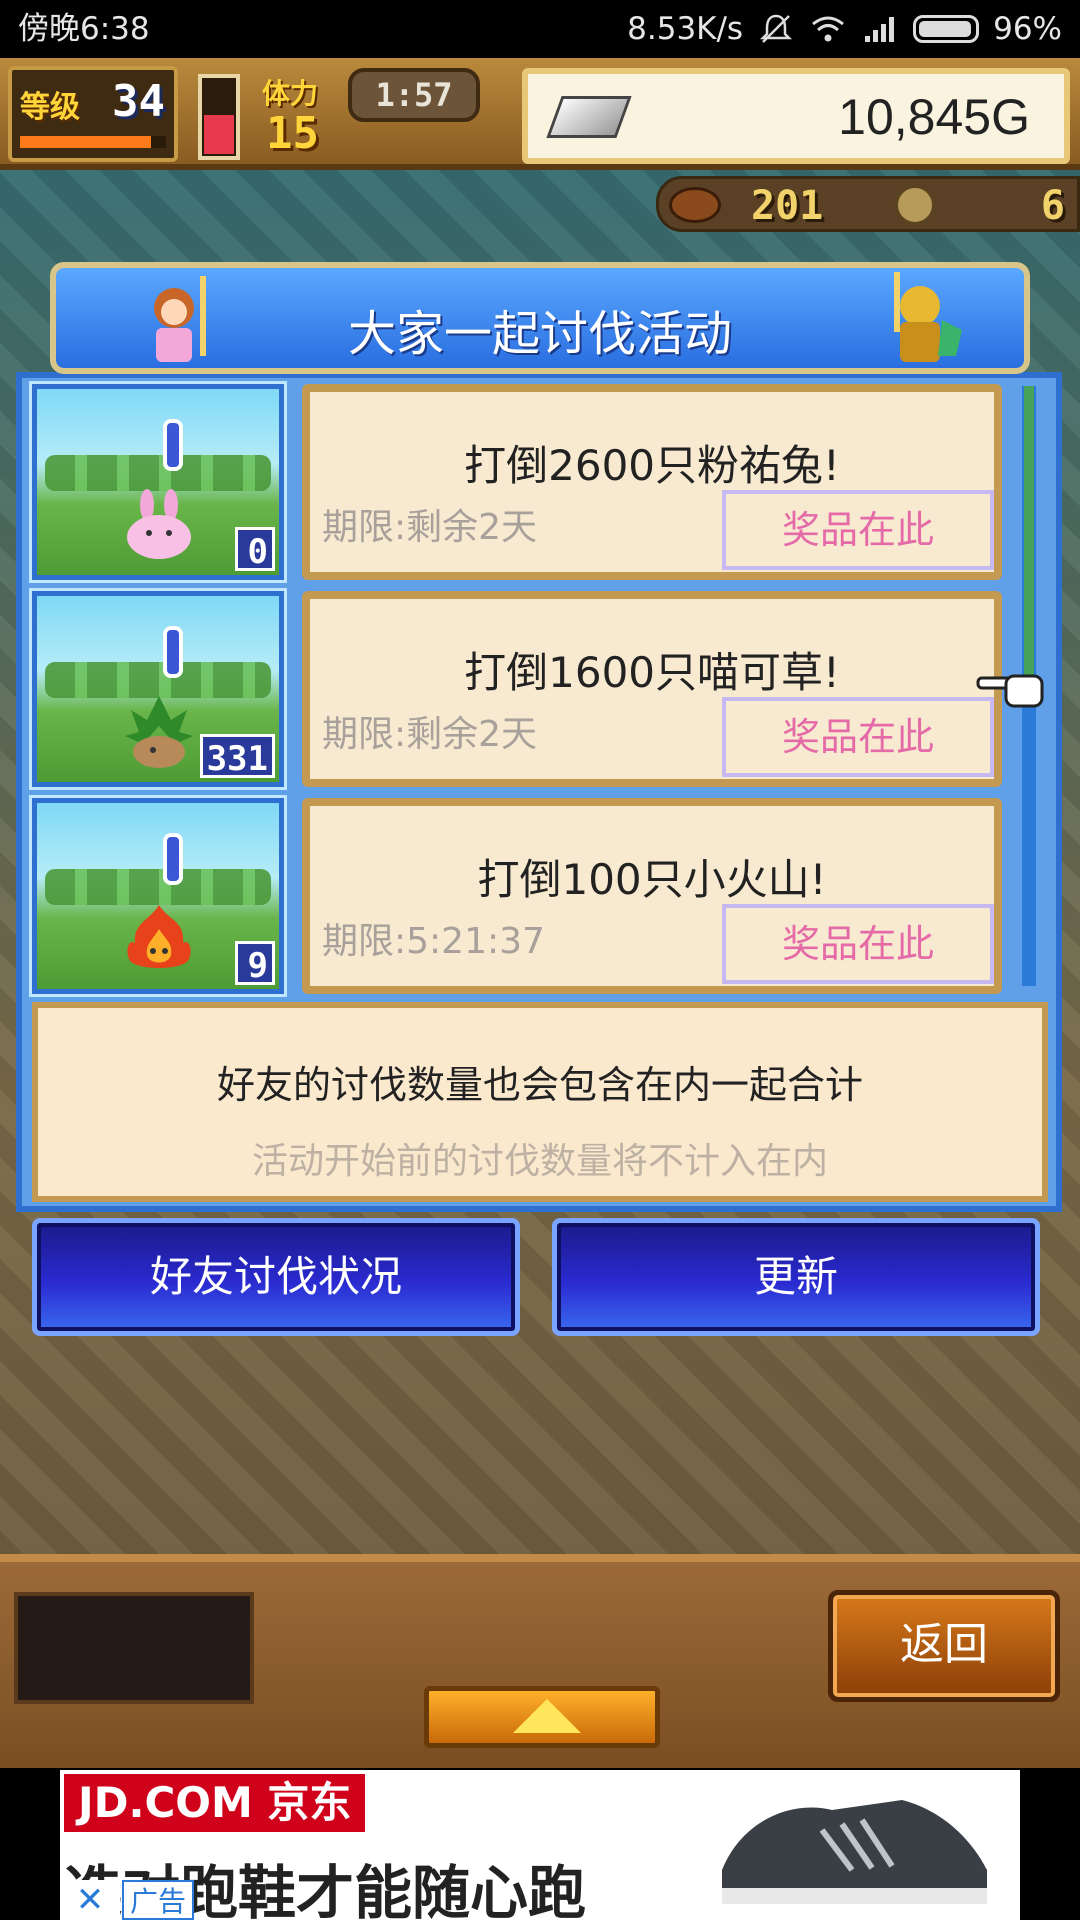  I want to click on level-progress-bar, so click(93, 142).